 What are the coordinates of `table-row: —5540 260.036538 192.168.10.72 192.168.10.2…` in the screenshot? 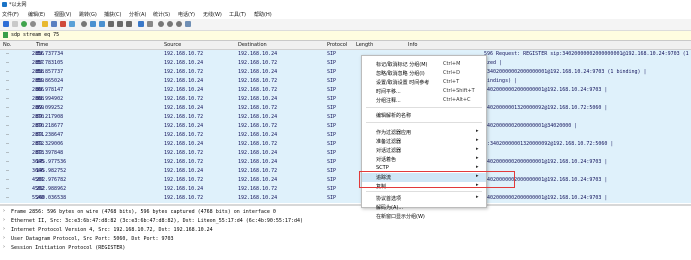 It's located at (345, 198).